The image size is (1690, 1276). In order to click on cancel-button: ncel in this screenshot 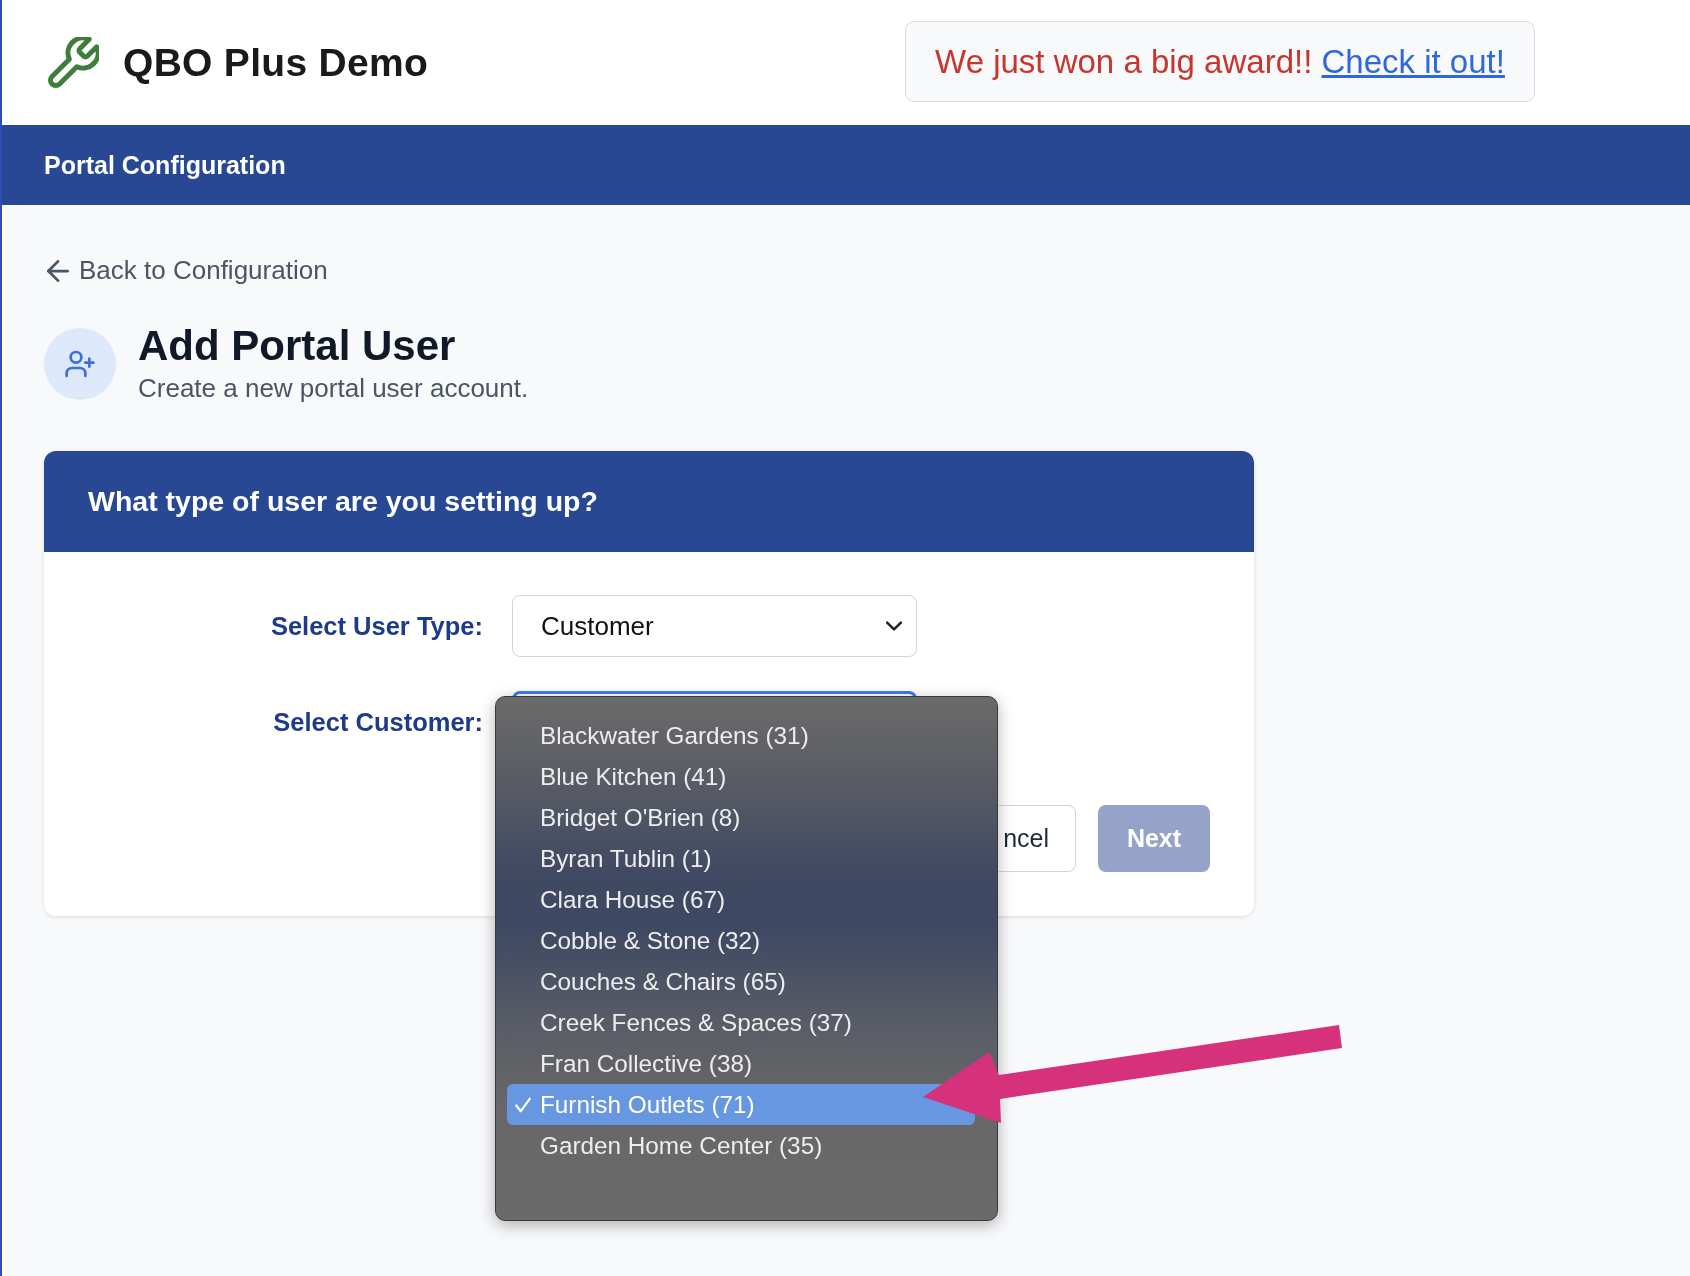, I will do `click(1037, 839)`.